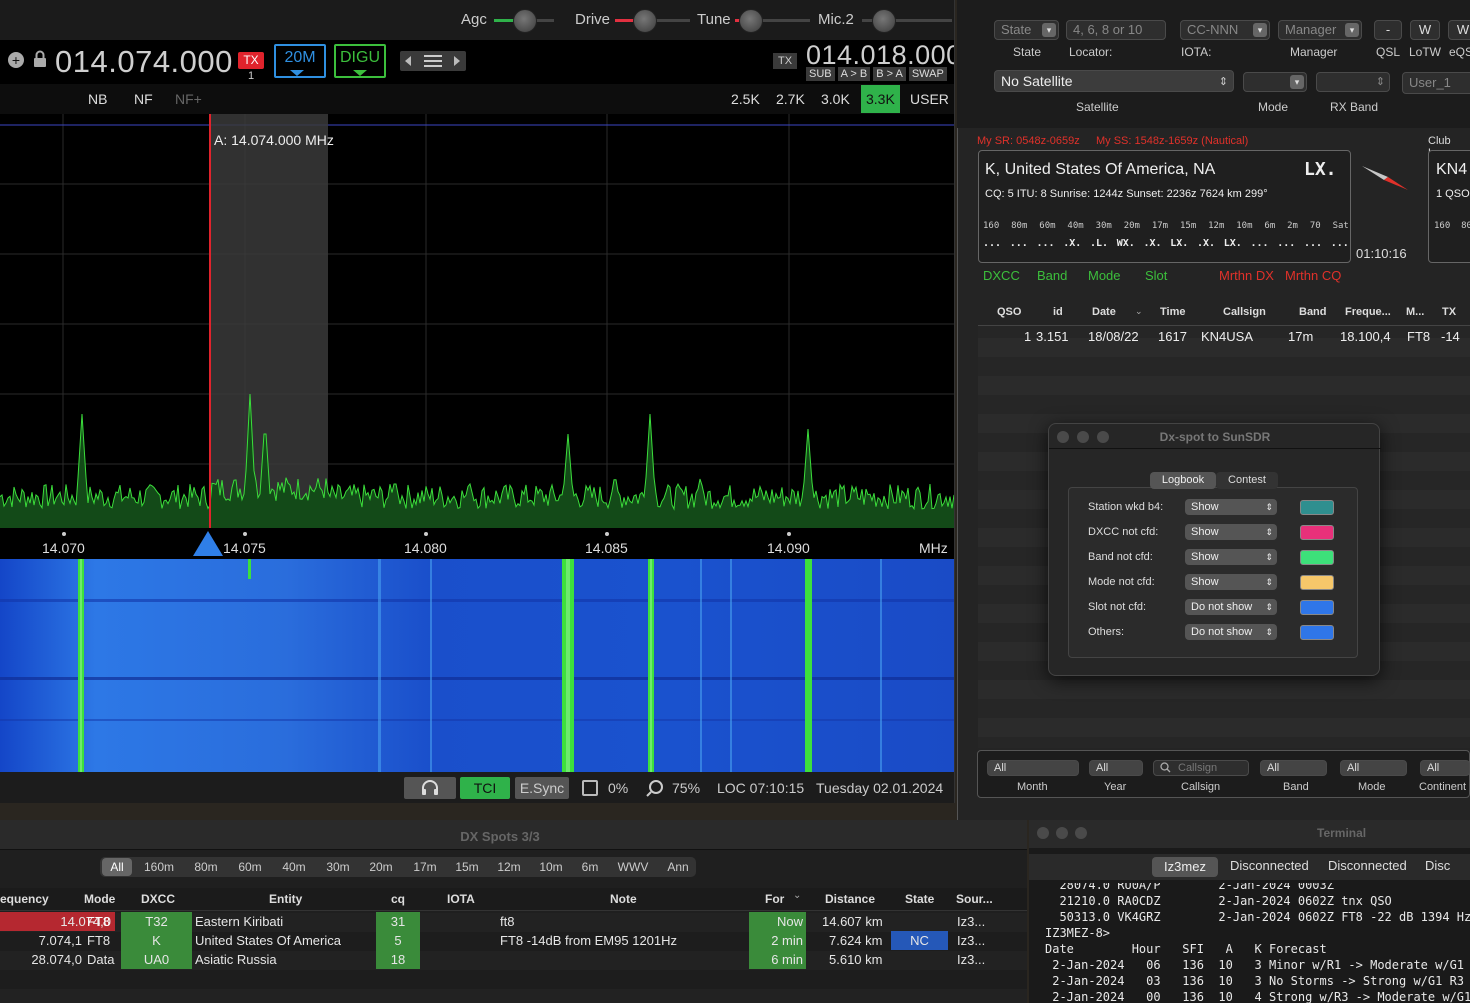  Describe the element at coordinates (99, 899) in the screenshot. I see `dx-col-mode: Mode` at that location.